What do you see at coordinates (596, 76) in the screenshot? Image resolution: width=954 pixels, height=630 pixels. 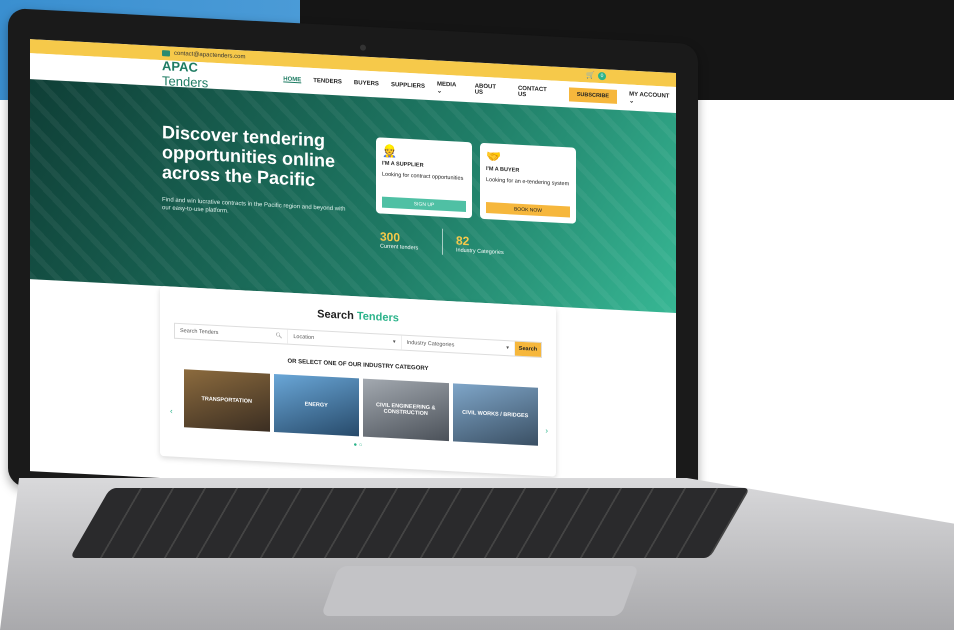 I see `cart: 🛒 0` at bounding box center [596, 76].